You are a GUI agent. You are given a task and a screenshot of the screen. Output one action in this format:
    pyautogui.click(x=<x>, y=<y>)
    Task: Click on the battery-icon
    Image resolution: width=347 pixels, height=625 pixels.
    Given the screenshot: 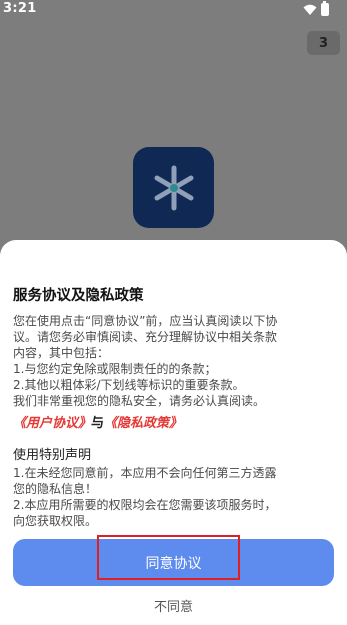 What is the action you would take?
    pyautogui.click(x=325, y=8)
    